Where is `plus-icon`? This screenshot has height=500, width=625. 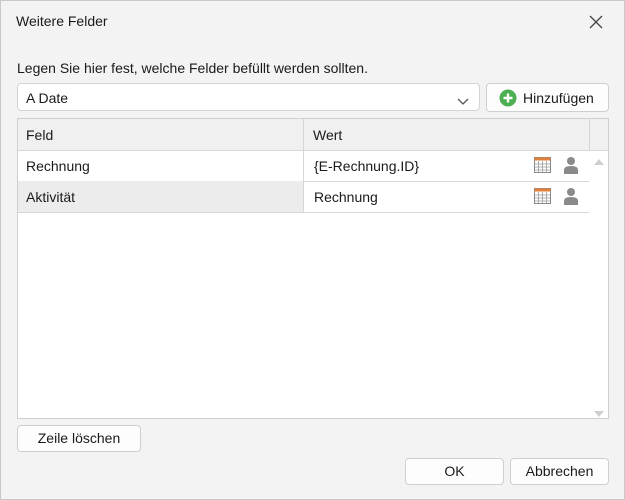 plus-icon is located at coordinates (508, 99).